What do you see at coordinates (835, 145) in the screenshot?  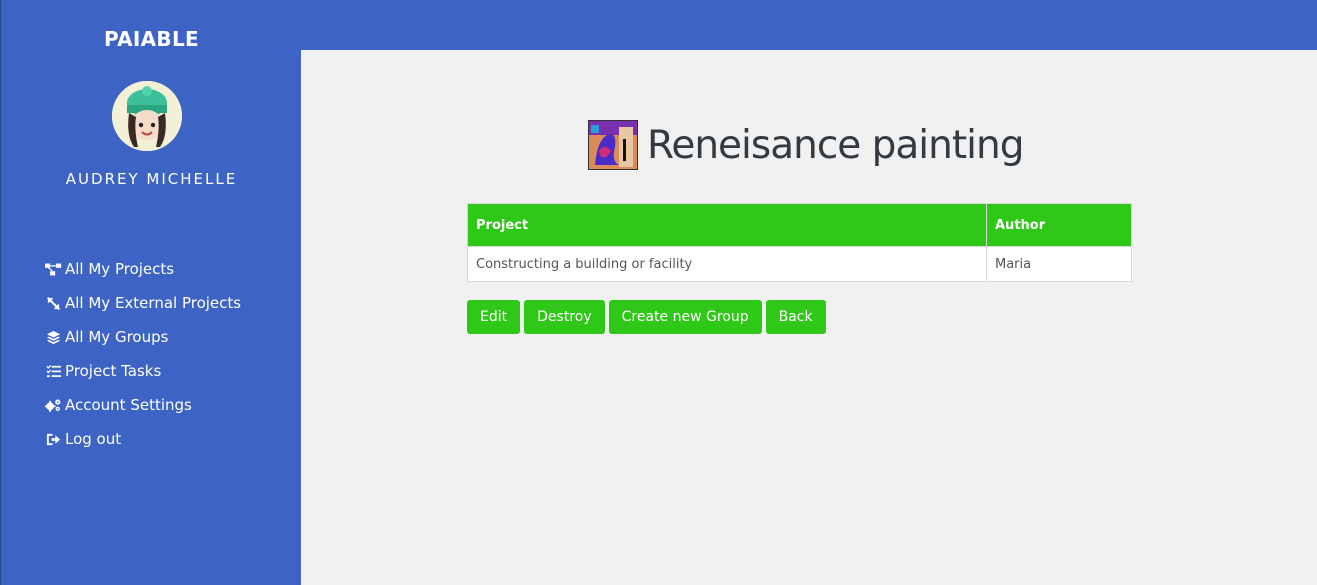 I see `page-title: Reneisance painting` at bounding box center [835, 145].